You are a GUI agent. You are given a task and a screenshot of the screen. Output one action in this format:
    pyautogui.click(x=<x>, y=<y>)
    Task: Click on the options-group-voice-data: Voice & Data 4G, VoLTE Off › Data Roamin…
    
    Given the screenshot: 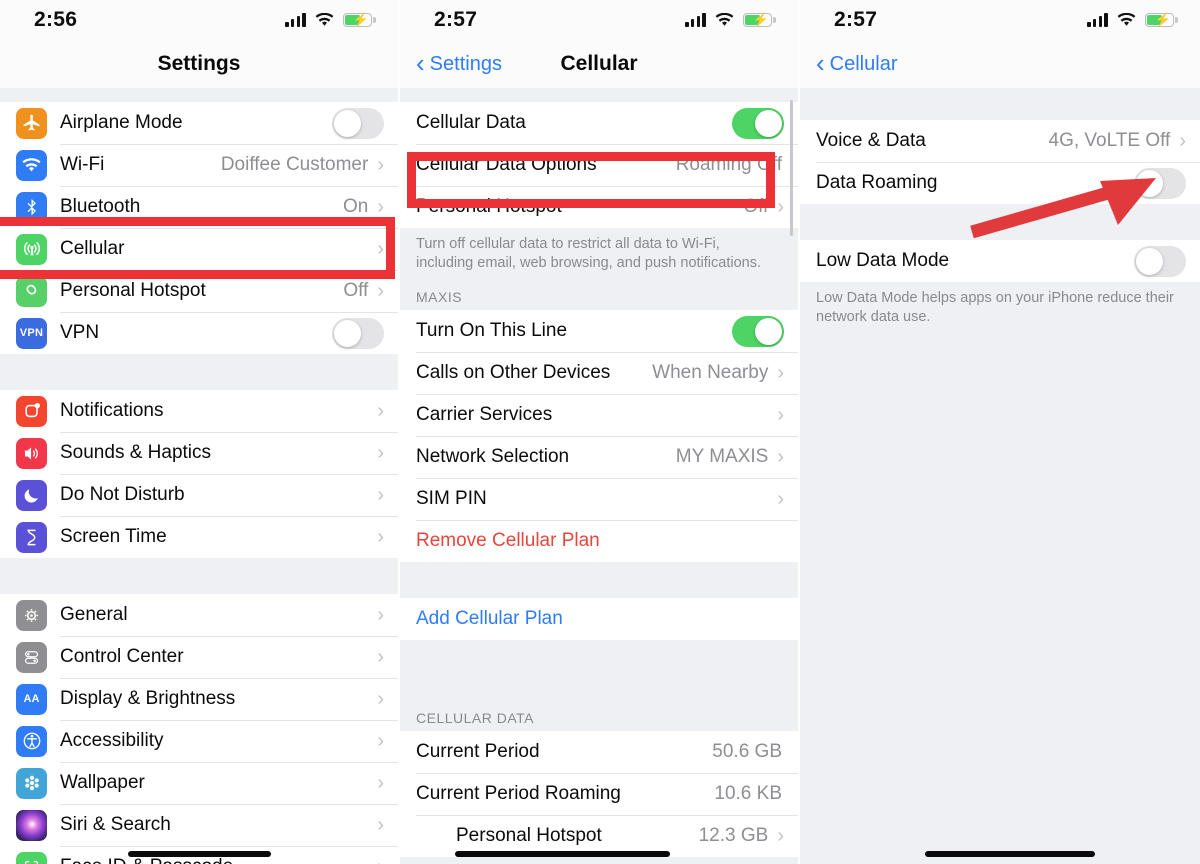 What is the action you would take?
    pyautogui.click(x=1000, y=162)
    